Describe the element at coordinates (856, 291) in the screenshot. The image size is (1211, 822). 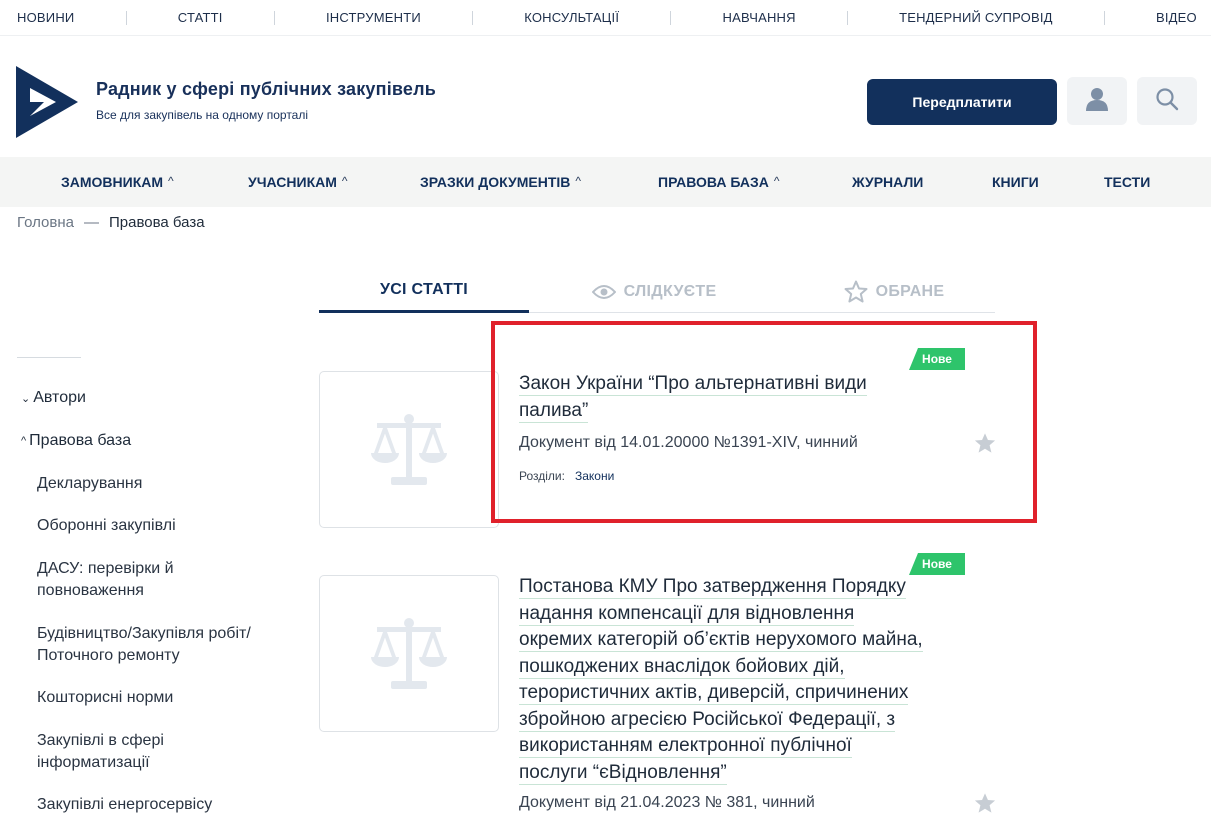
I see `star-outline-icon` at that location.